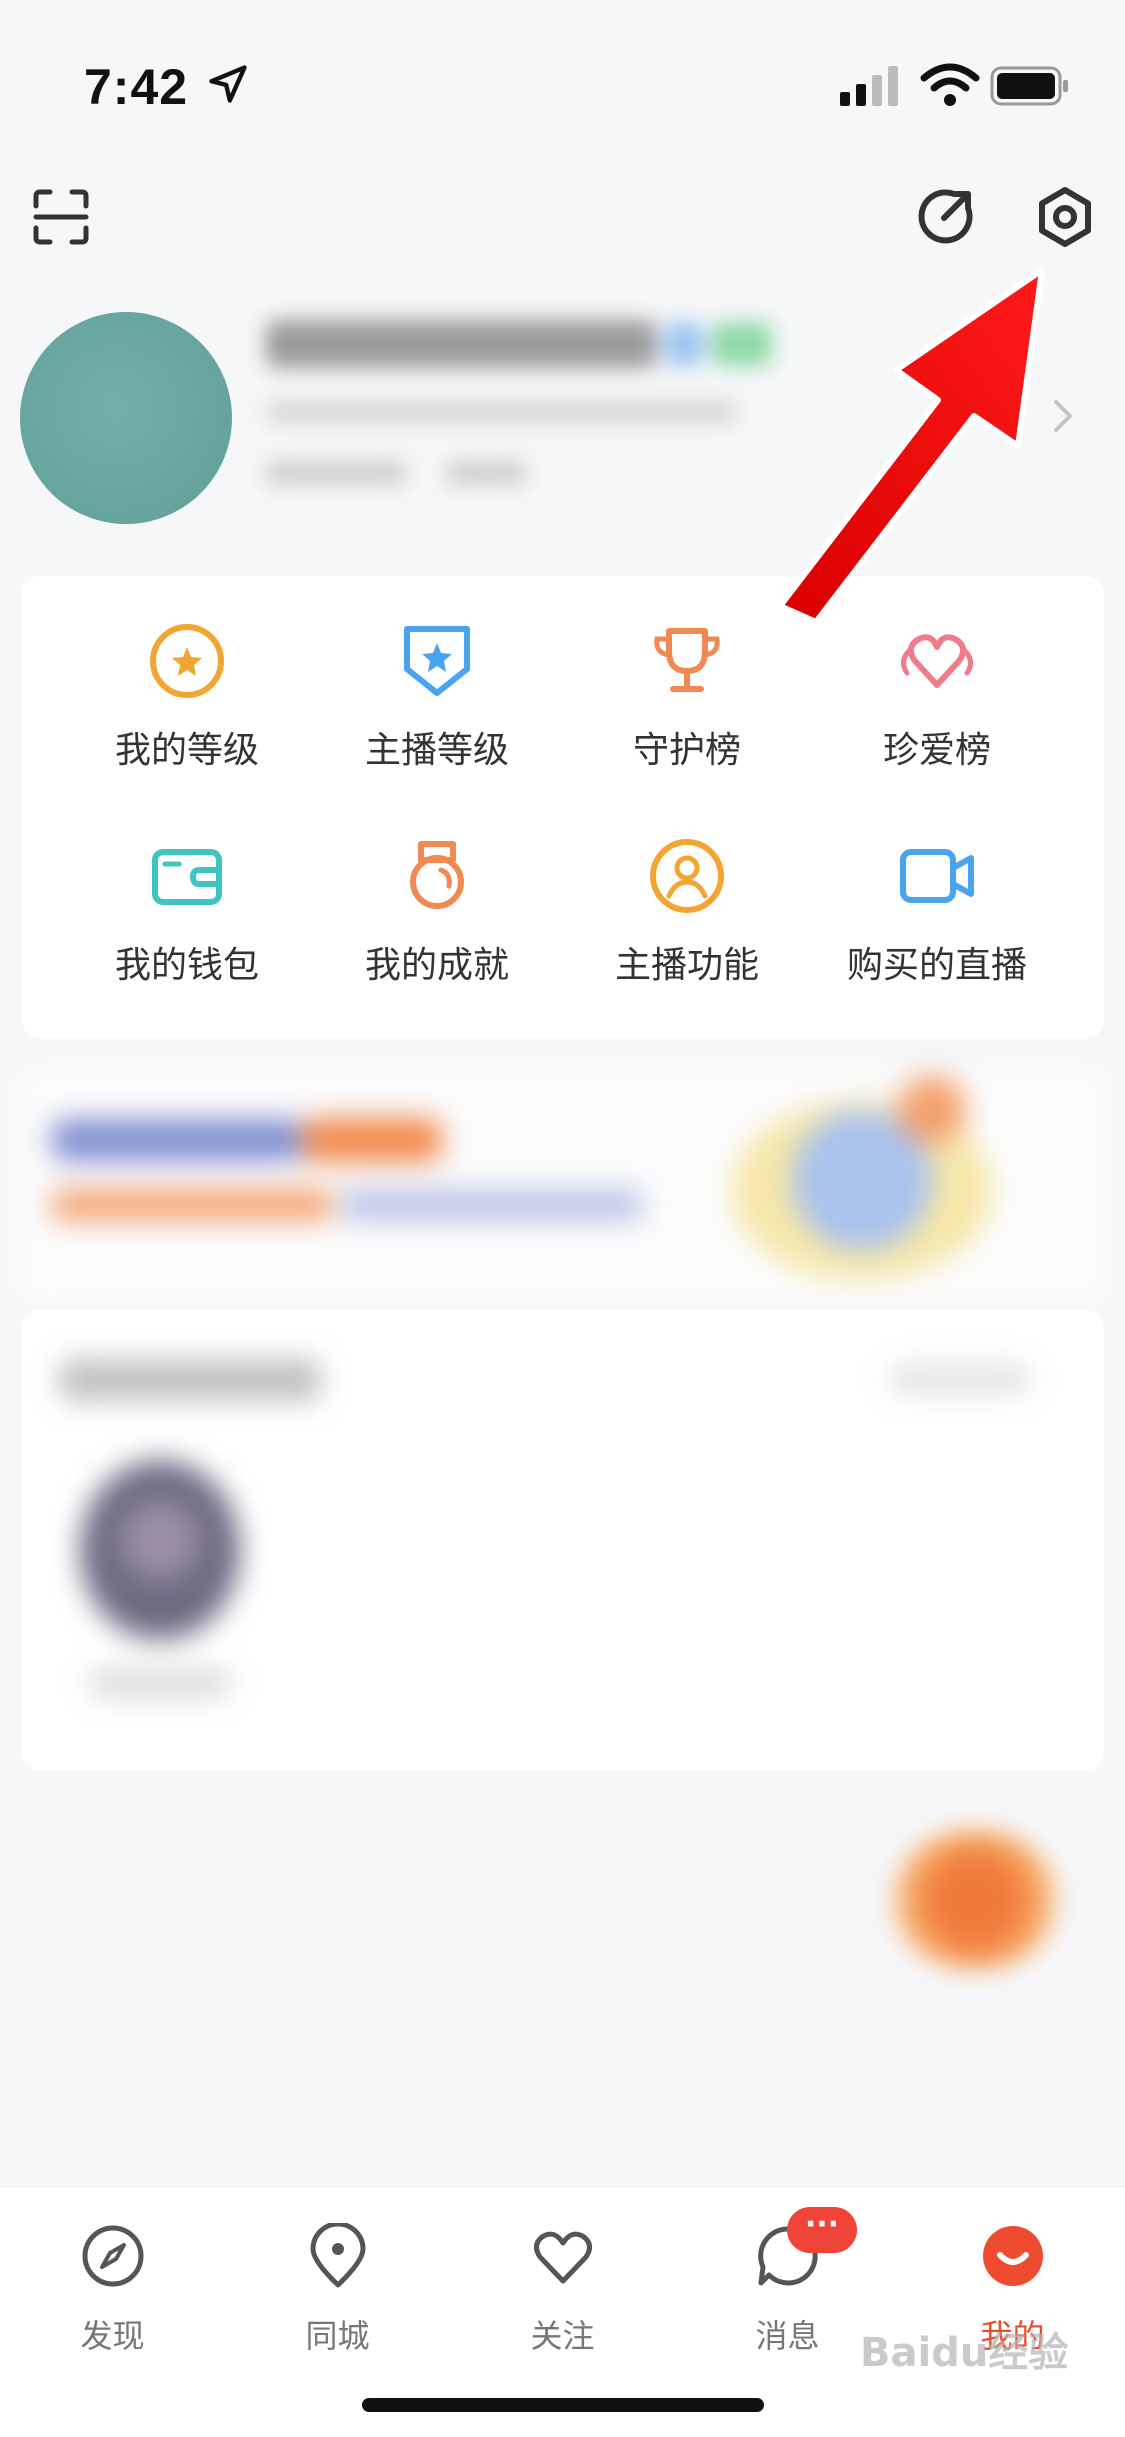 Image resolution: width=1125 pixels, height=2437 pixels. I want to click on grid-item-label: 我的钱包, so click(186, 965).